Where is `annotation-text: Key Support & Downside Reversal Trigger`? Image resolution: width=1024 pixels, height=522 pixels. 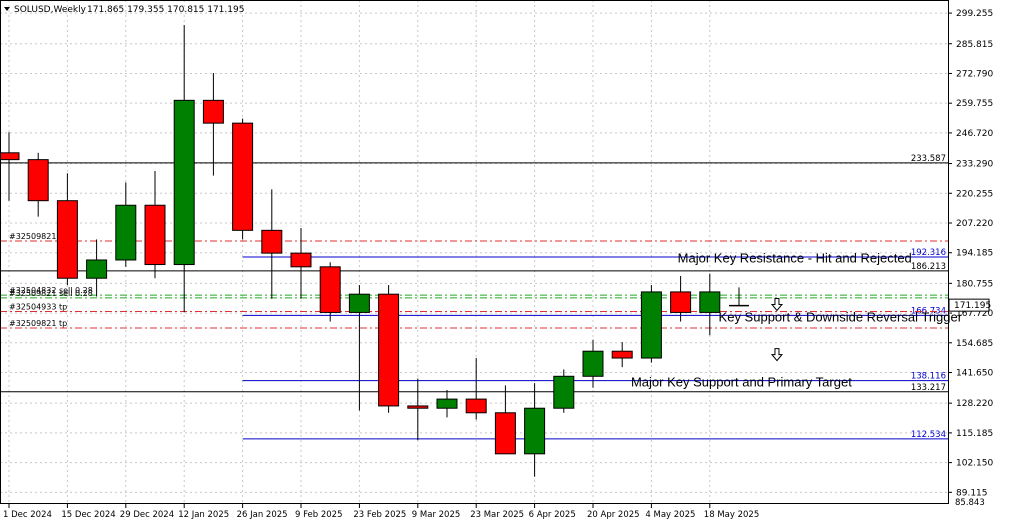
annotation-text: Key Support & Downside Reversal Trigger is located at coordinates (841, 317).